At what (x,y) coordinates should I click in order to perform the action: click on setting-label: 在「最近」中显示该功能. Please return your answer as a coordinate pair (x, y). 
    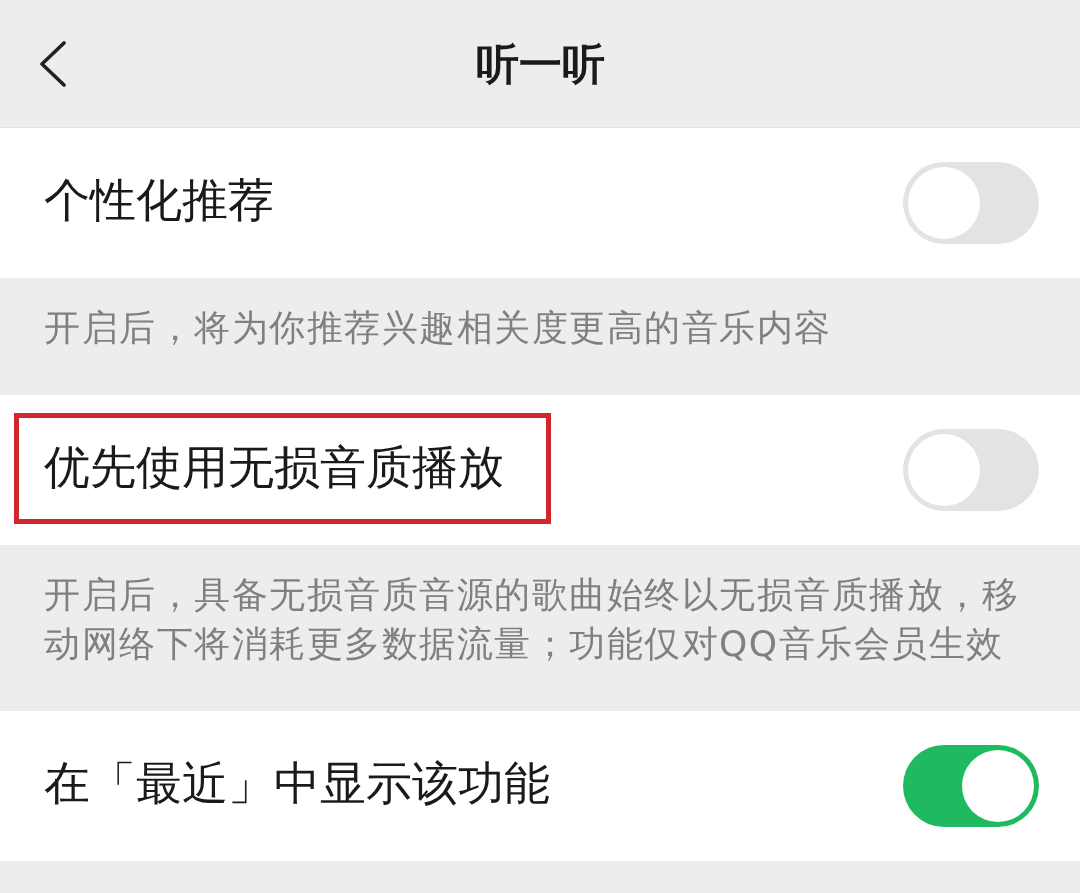
    Looking at the image, I should click on (297, 783).